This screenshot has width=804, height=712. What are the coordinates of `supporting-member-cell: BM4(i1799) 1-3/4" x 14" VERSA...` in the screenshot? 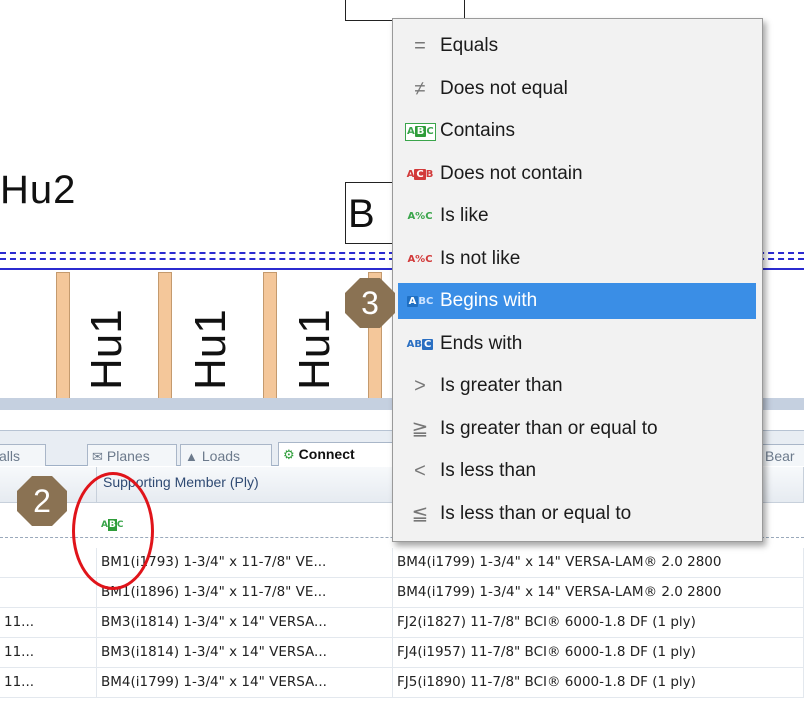 It's located at (245, 682).